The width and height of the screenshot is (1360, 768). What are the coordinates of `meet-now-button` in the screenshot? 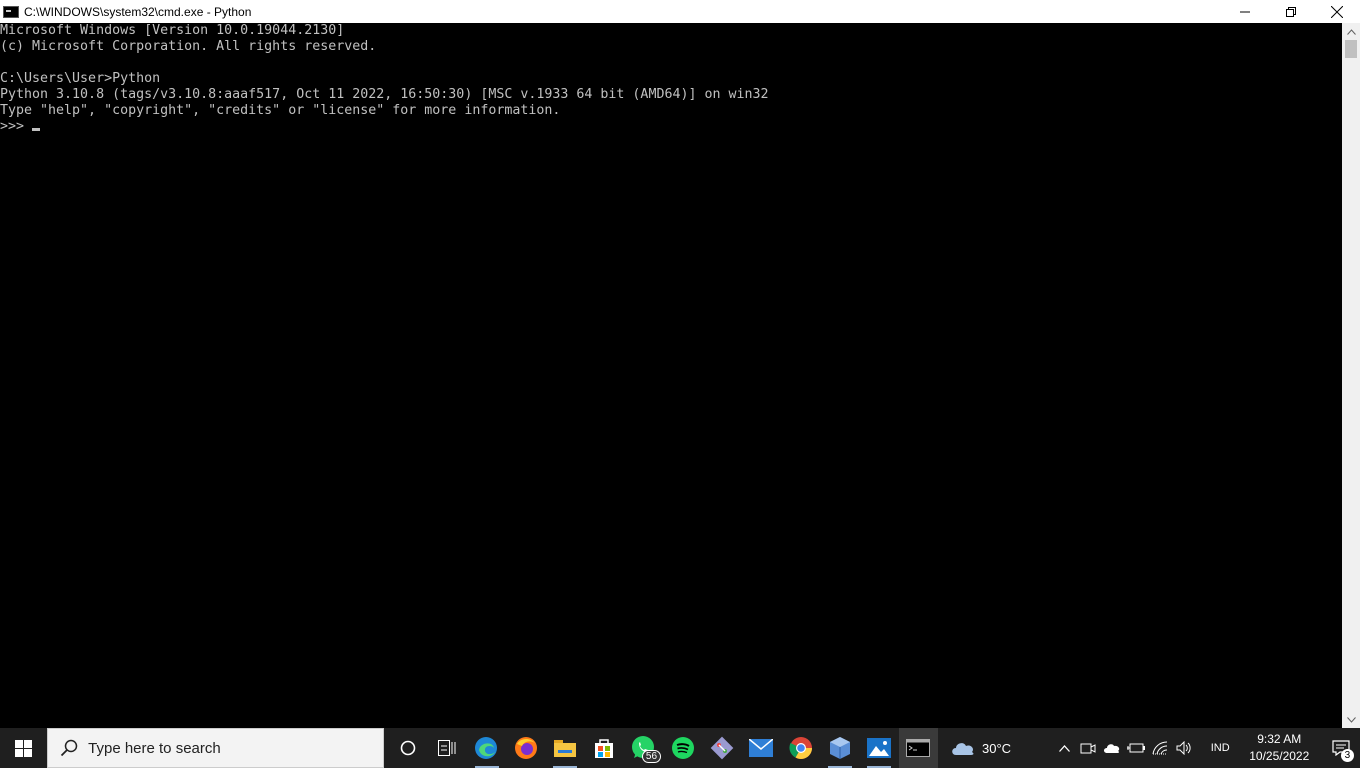 It's located at (1088, 748).